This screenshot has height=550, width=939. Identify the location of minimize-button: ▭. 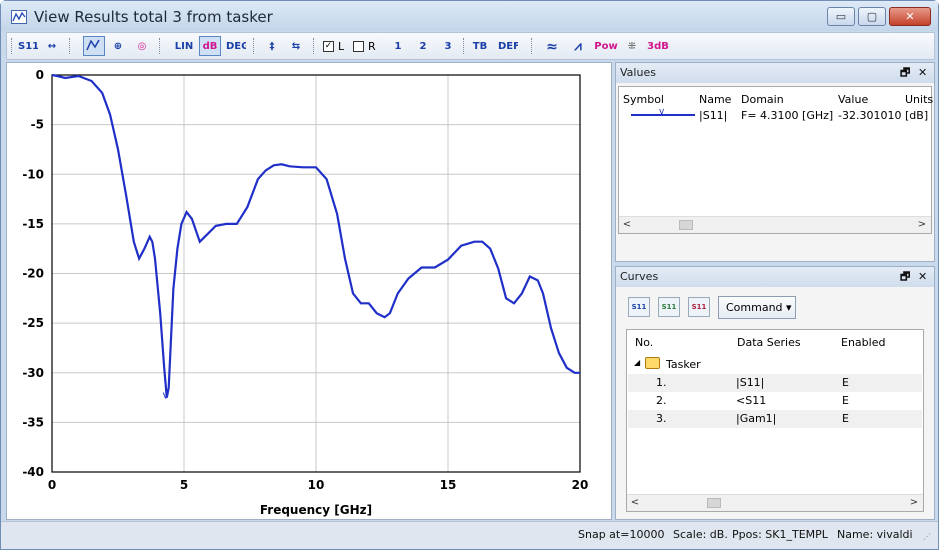
(841, 16).